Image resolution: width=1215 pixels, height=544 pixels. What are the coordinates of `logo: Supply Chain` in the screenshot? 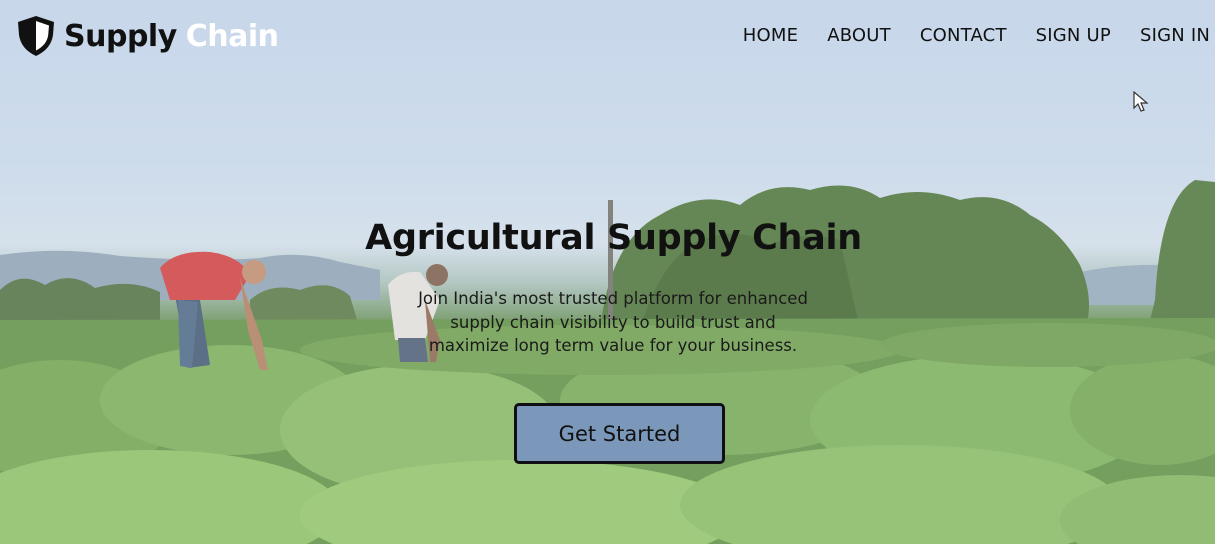 It's located at (147, 36).